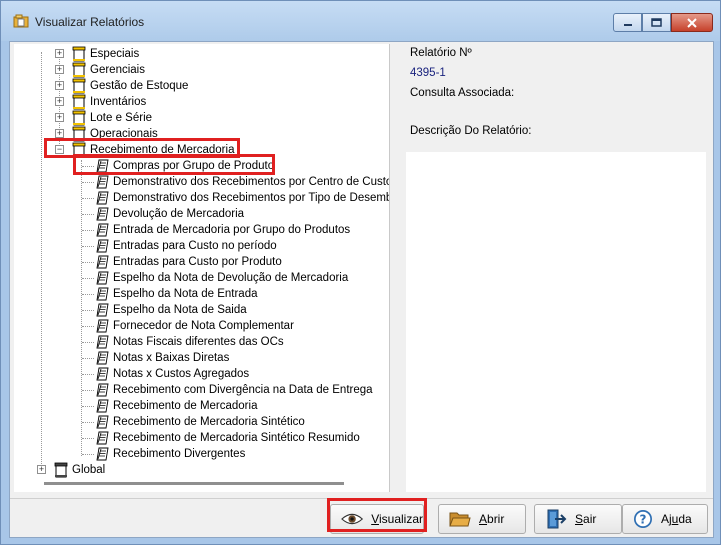 The image size is (721, 545). I want to click on tree-report-label: Espelho da Nota de Entrada, so click(185, 294).